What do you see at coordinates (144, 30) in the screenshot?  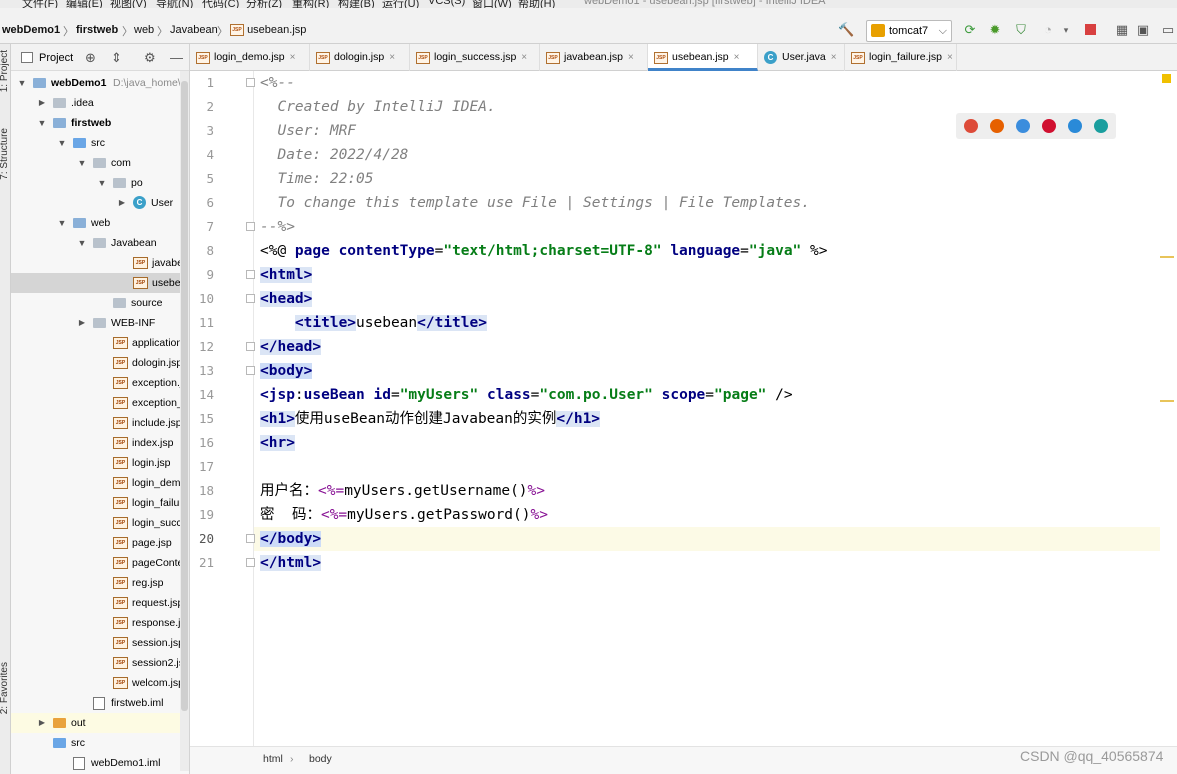 I see `crumb-folder-web: web` at bounding box center [144, 30].